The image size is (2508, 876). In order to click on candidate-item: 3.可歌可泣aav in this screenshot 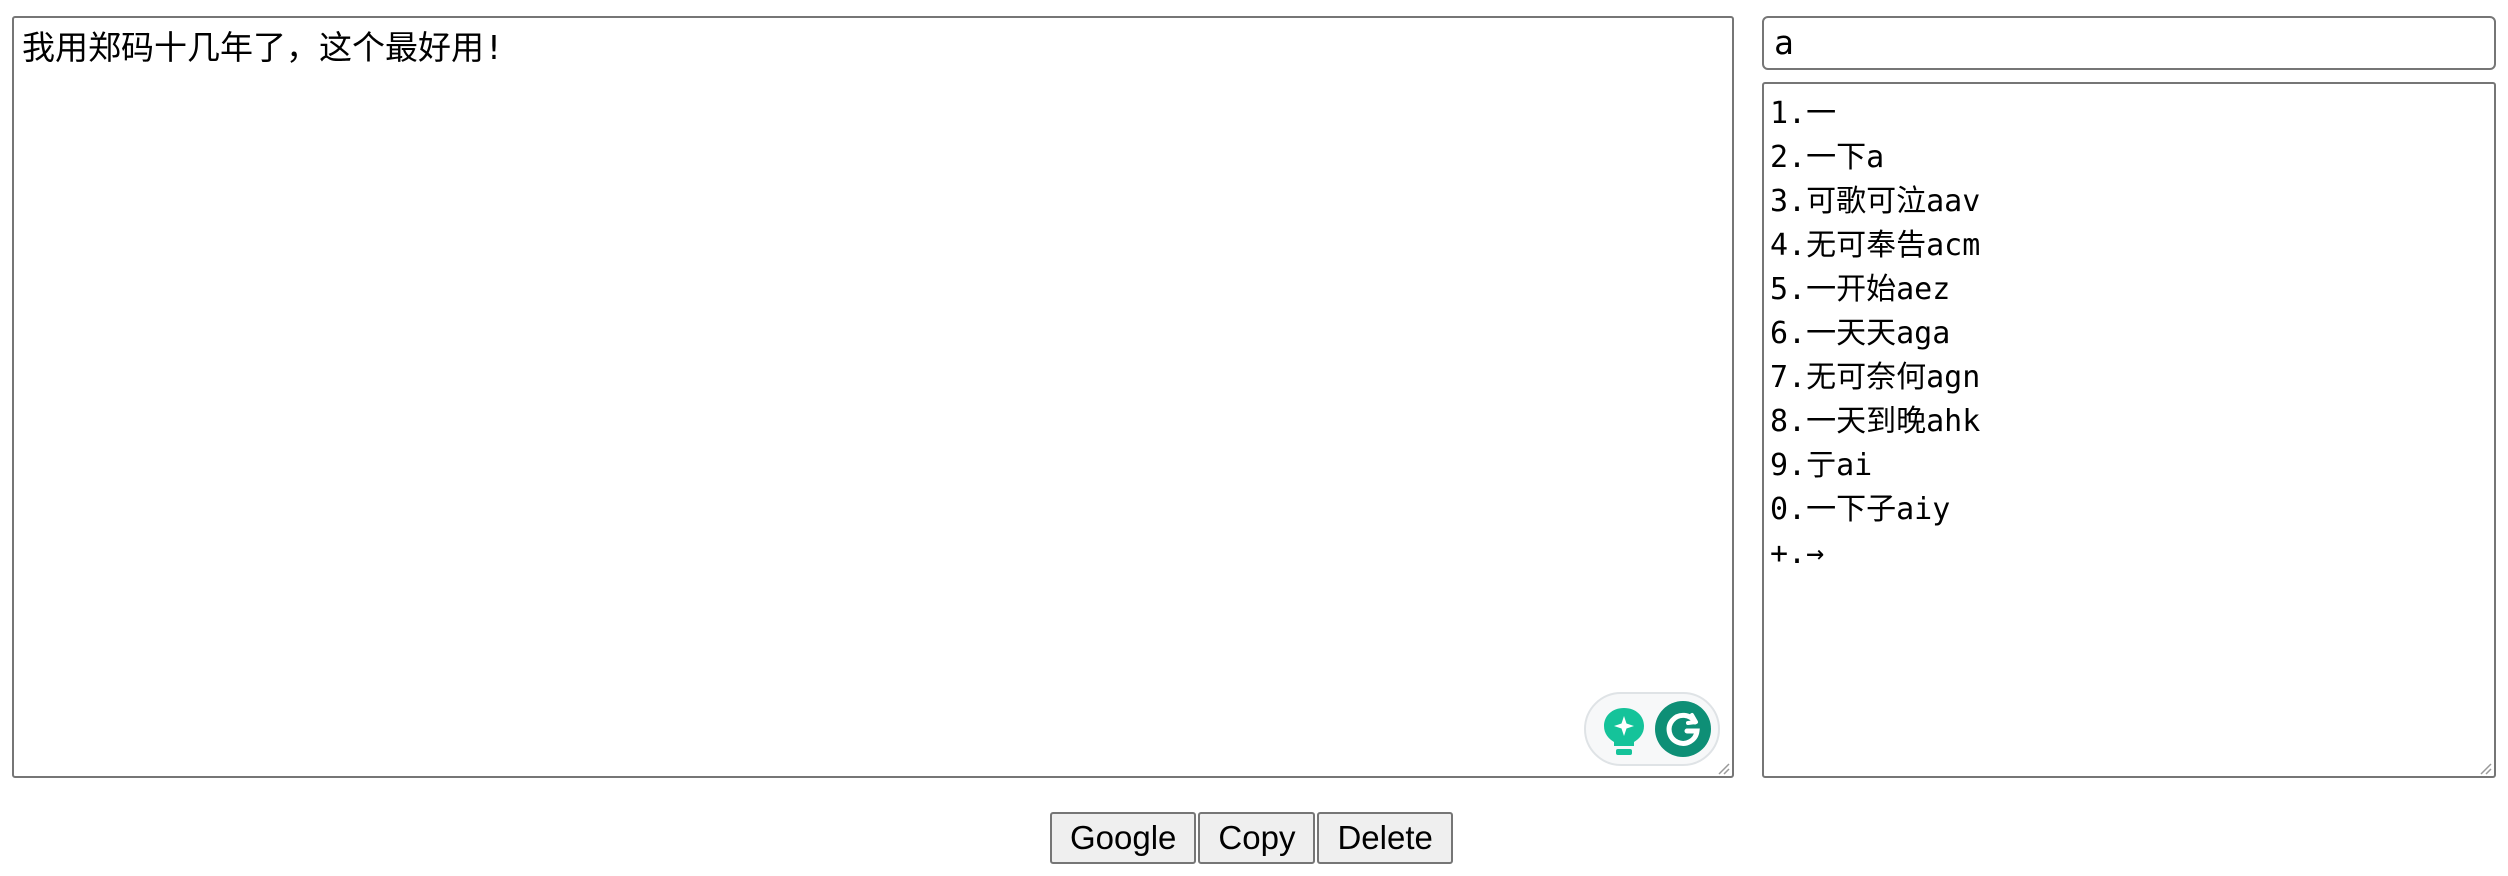, I will do `click(1875, 202)`.